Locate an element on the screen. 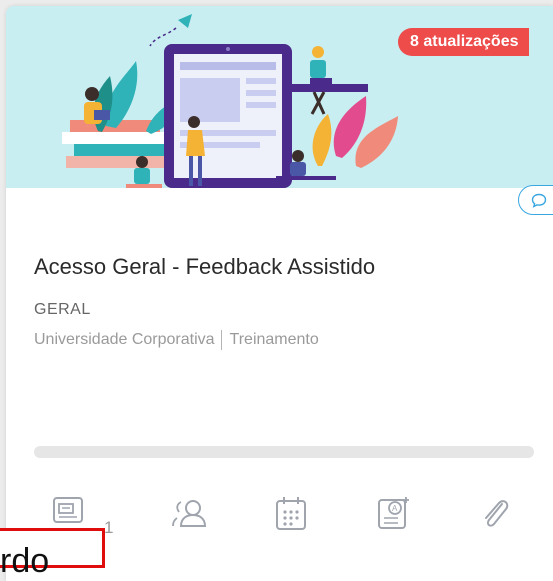 This screenshot has height=581, width=553. comment-icon is located at coordinates (539, 200).